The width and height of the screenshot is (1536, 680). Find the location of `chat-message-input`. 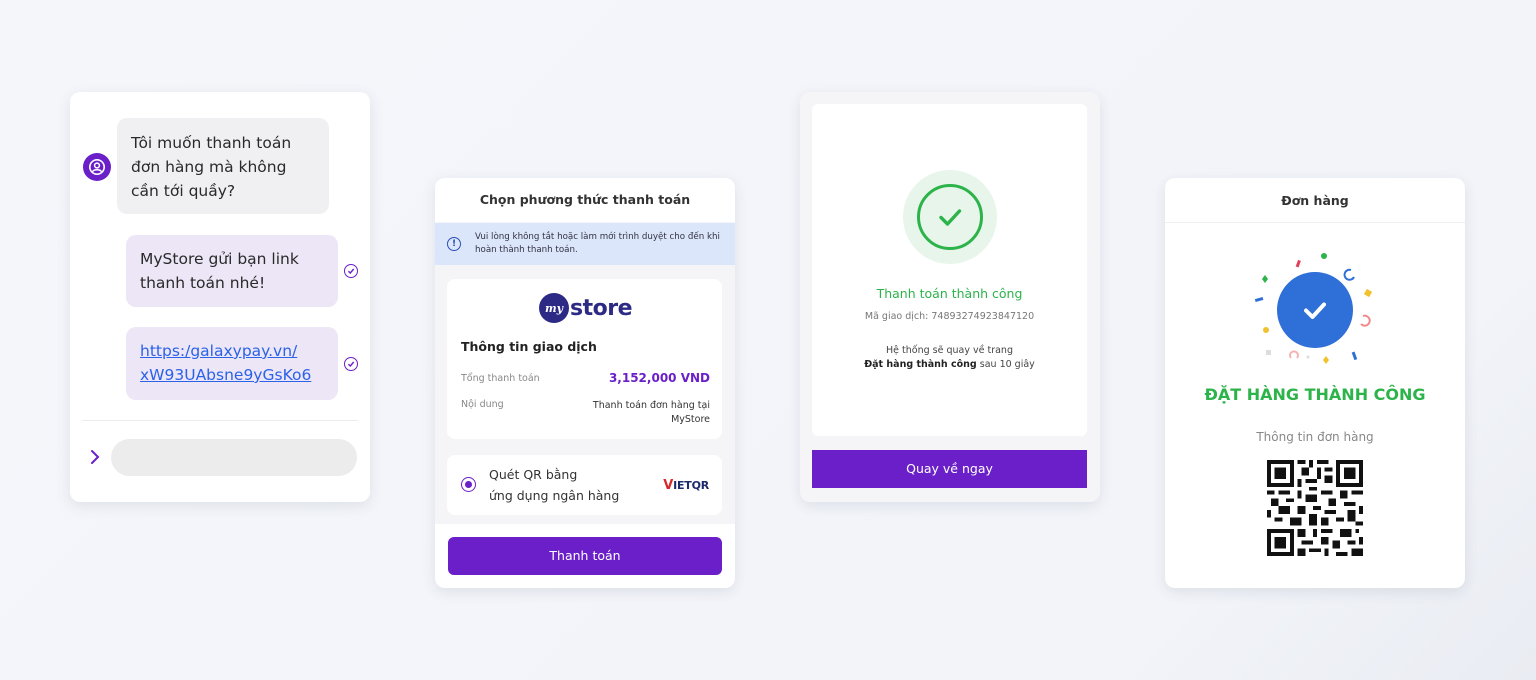

chat-message-input is located at coordinates (234, 457).